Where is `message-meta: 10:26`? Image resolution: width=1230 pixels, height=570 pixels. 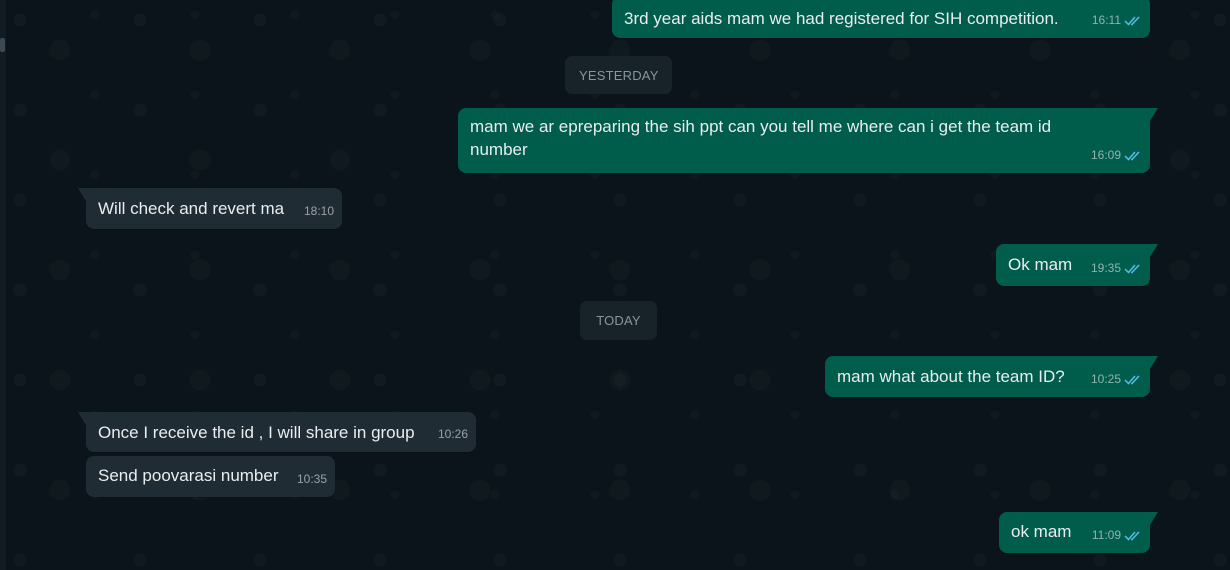 message-meta: 10:26 is located at coordinates (453, 434).